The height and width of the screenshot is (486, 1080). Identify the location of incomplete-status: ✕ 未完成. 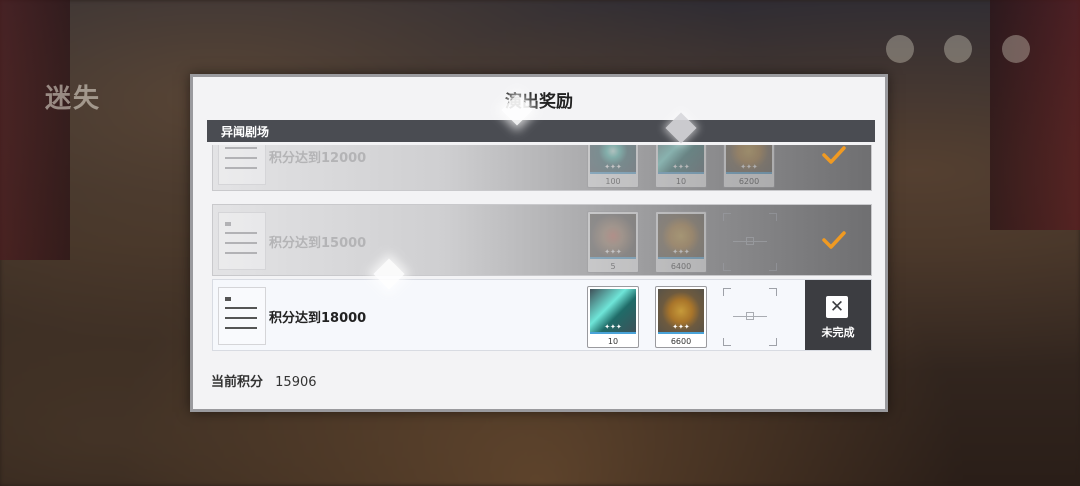
(838, 315).